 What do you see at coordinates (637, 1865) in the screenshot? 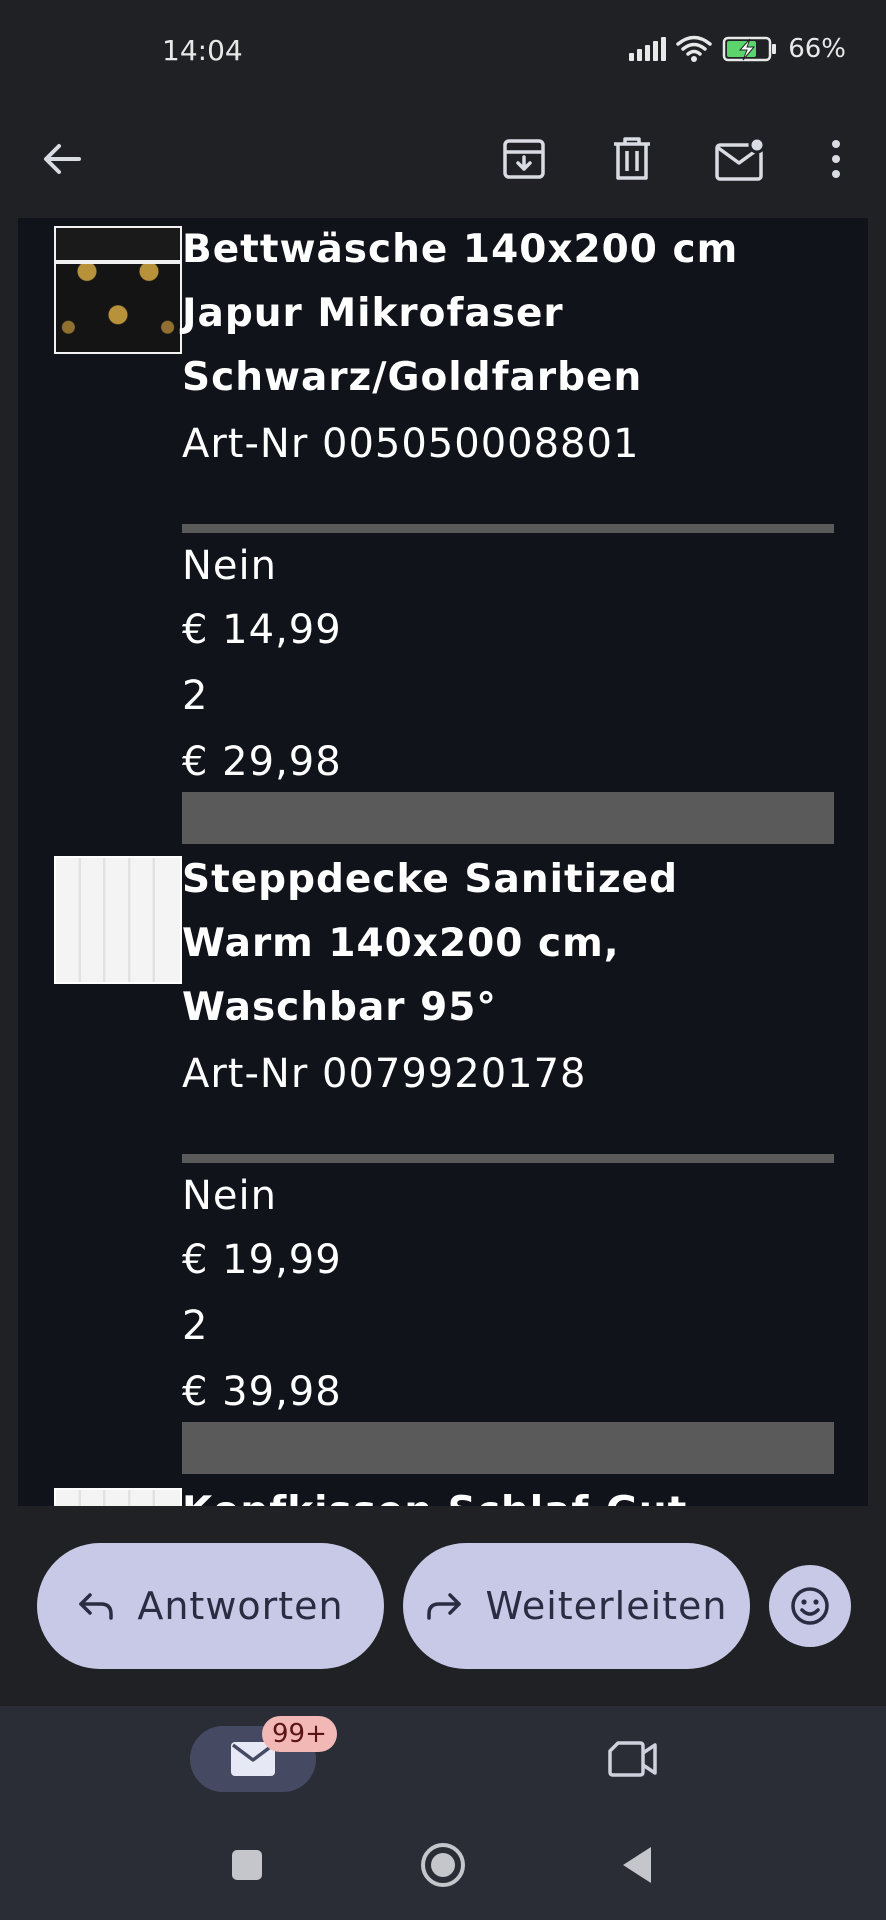
I see `system-back-icon` at bounding box center [637, 1865].